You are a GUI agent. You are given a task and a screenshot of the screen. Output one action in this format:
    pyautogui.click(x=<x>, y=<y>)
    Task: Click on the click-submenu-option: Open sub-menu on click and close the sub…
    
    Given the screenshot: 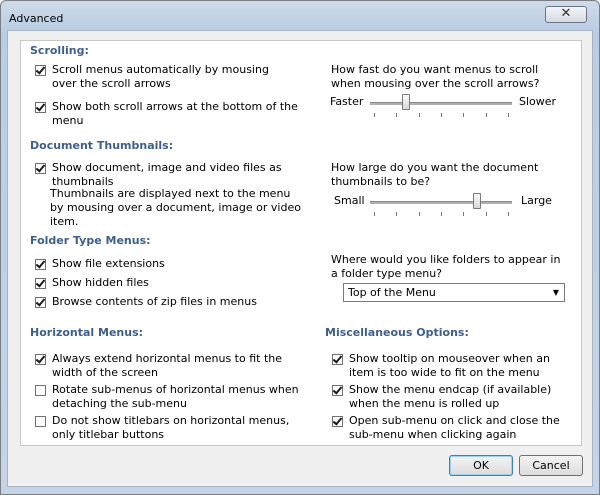 What is the action you would take?
    pyautogui.click(x=454, y=428)
    